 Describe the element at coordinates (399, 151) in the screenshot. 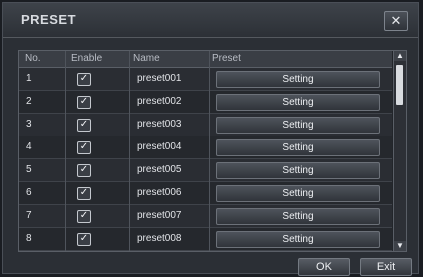

I see `vertical-scrollbar: ▲ ▼` at that location.